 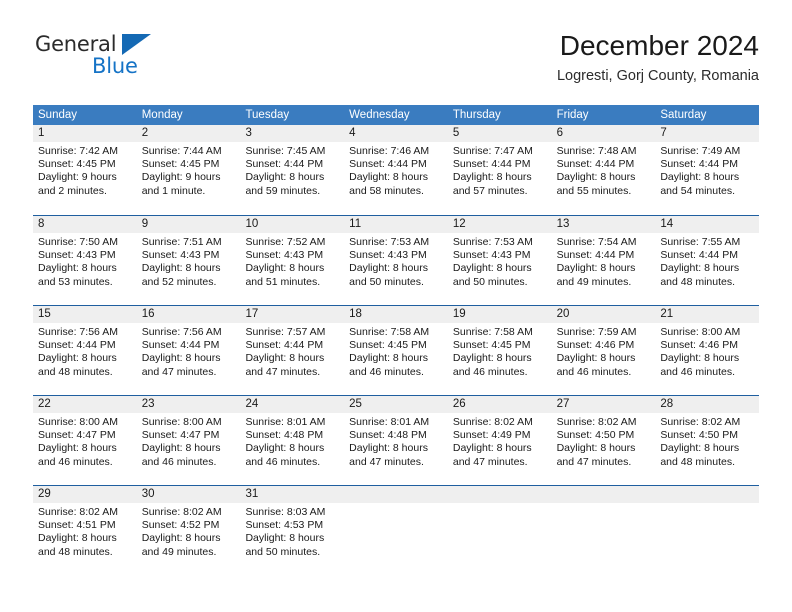 I want to click on day-number: 5, so click(x=499, y=133).